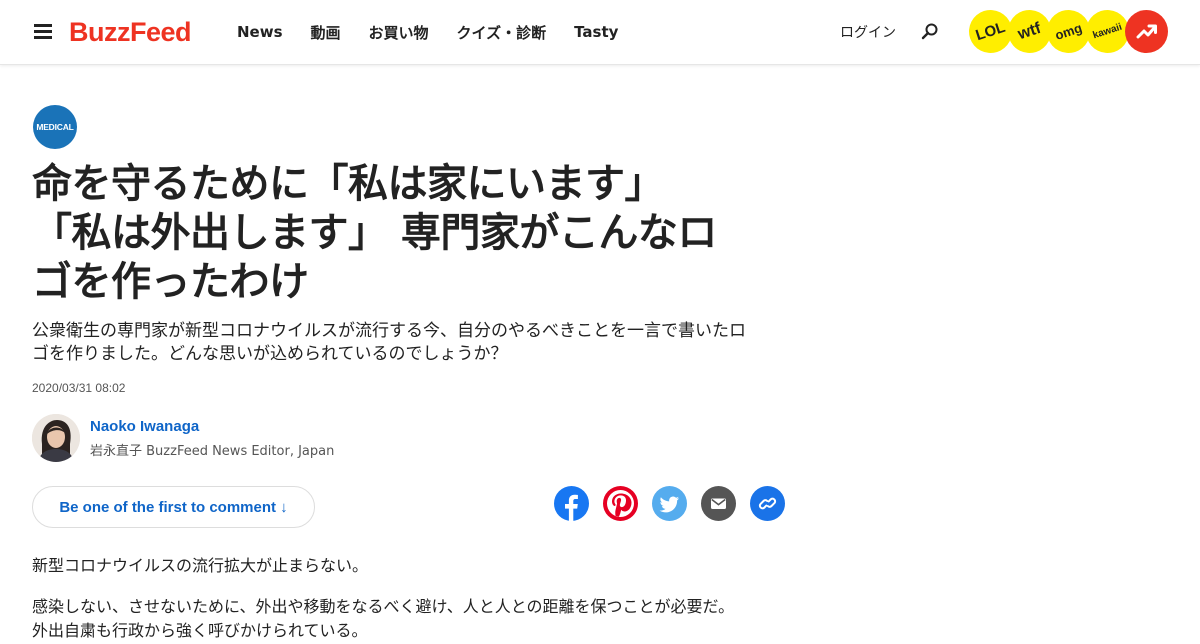  Describe the element at coordinates (930, 32) in the screenshot. I see `search-icon` at that location.